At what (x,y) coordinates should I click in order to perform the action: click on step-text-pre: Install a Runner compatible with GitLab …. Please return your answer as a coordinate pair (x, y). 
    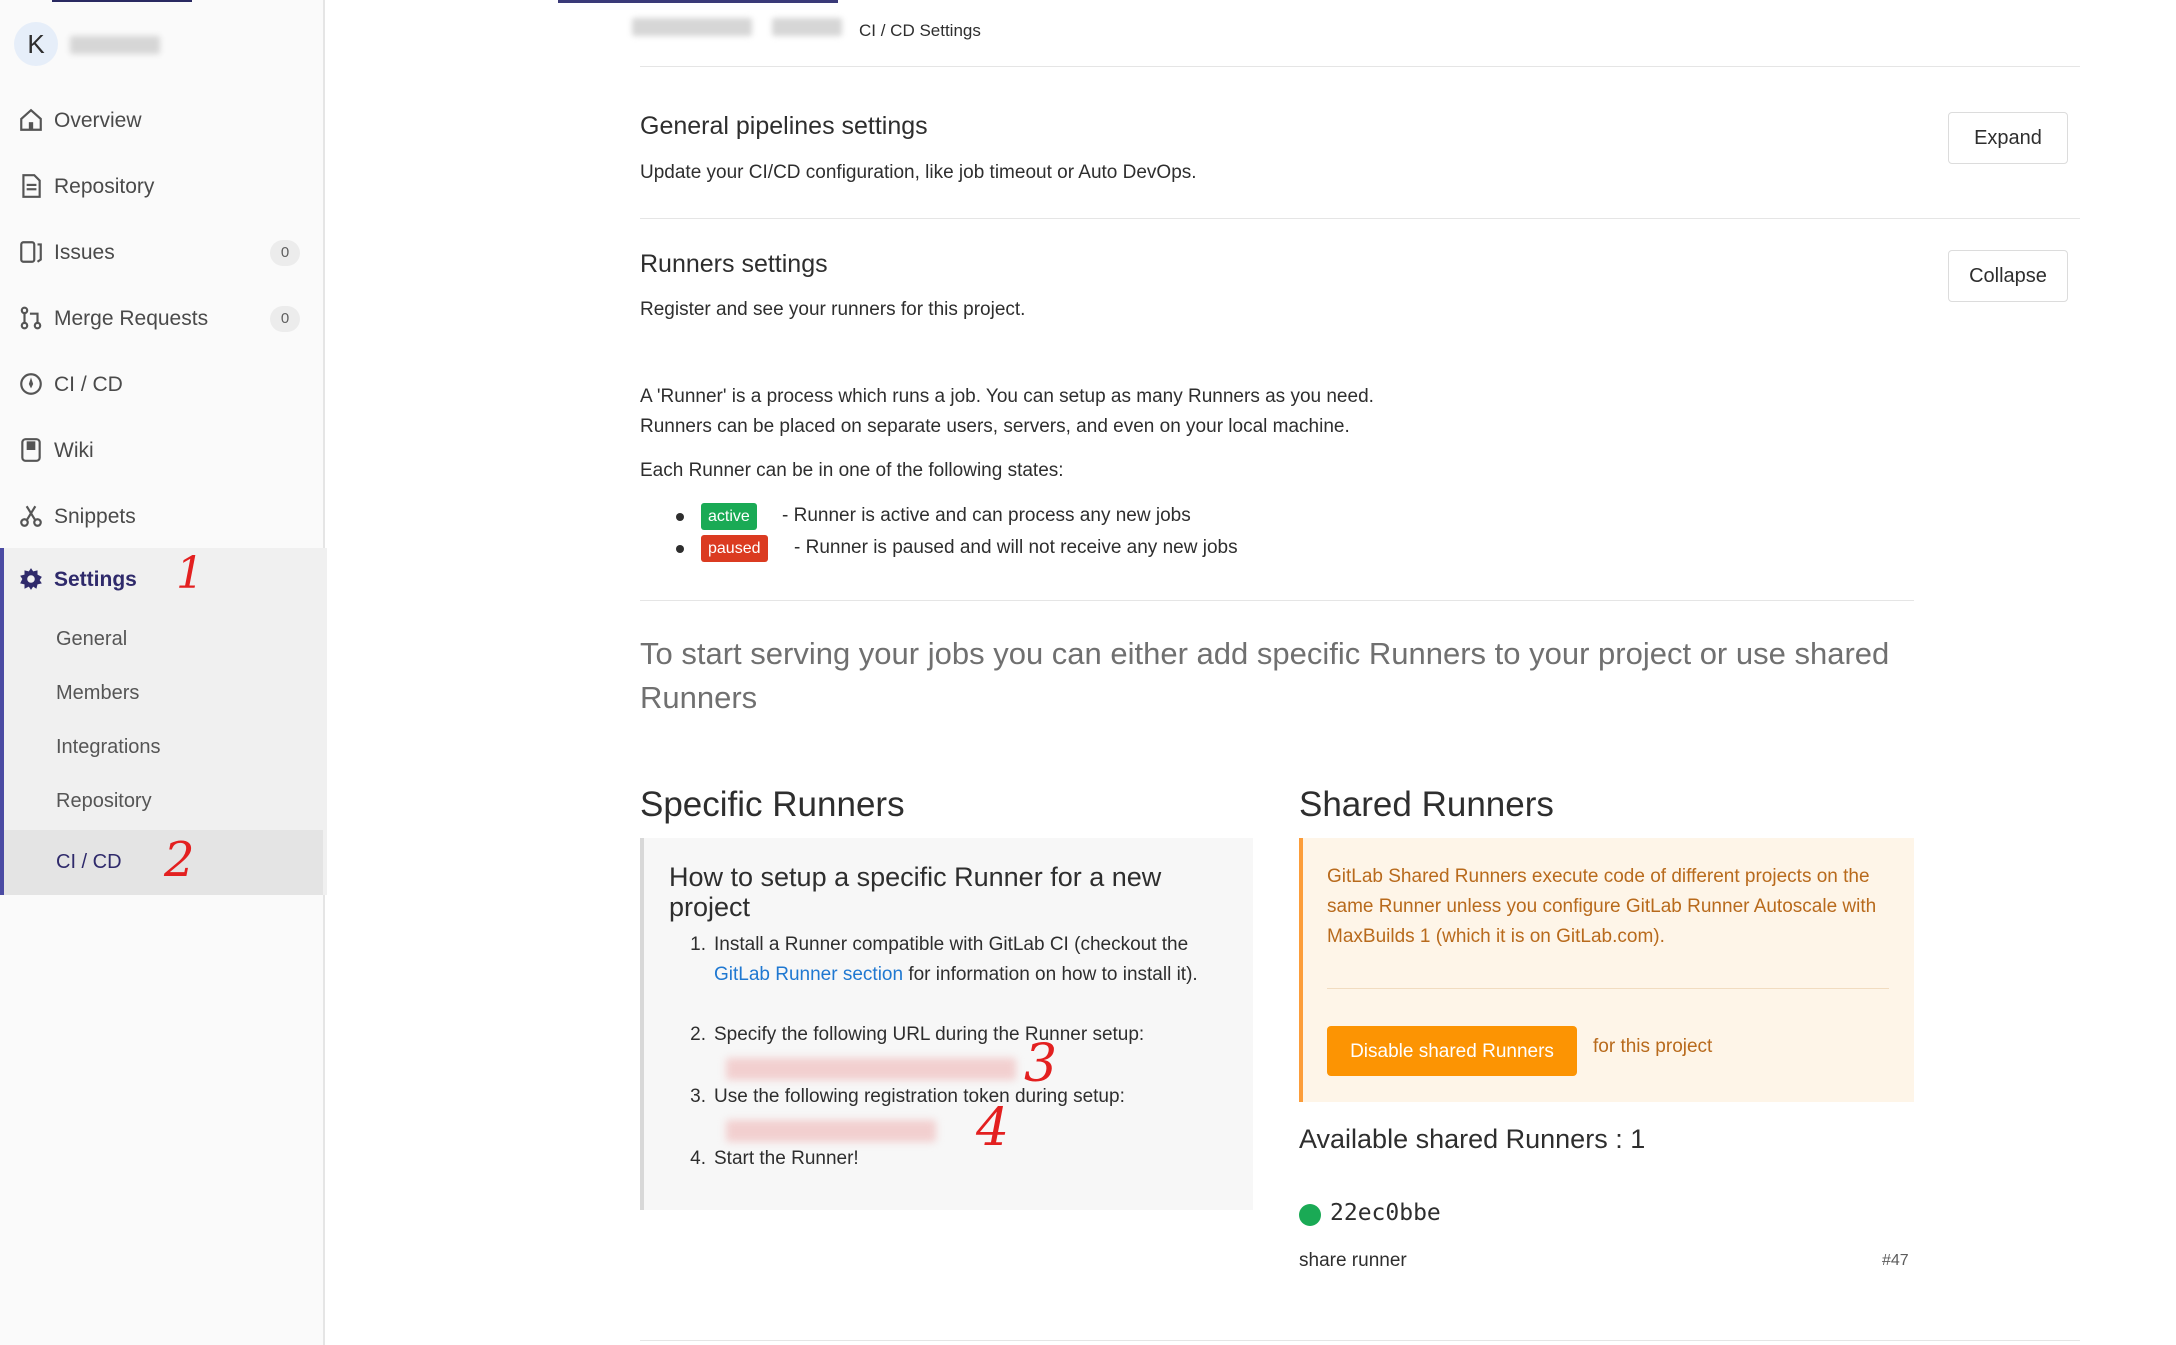
    Looking at the image, I should click on (951, 944).